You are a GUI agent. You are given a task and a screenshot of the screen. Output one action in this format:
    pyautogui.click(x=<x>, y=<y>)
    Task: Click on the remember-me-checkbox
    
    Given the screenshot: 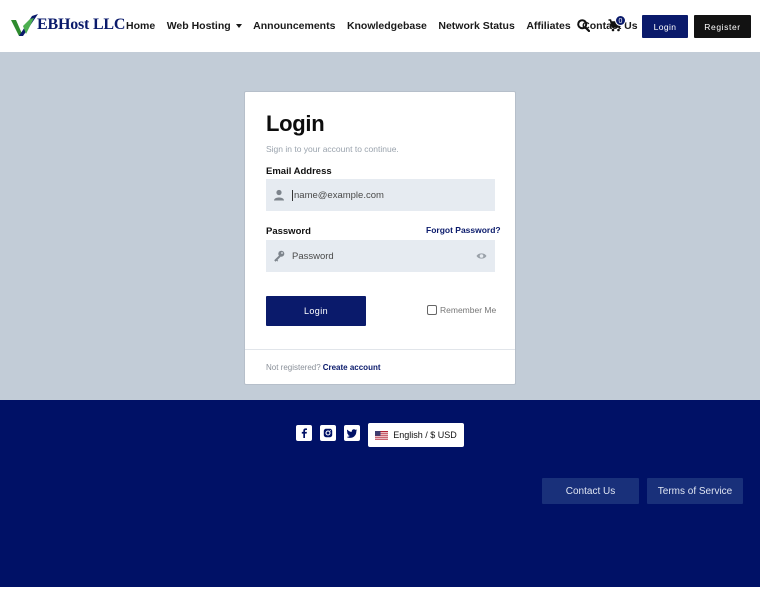 What is the action you would take?
    pyautogui.click(x=432, y=310)
    